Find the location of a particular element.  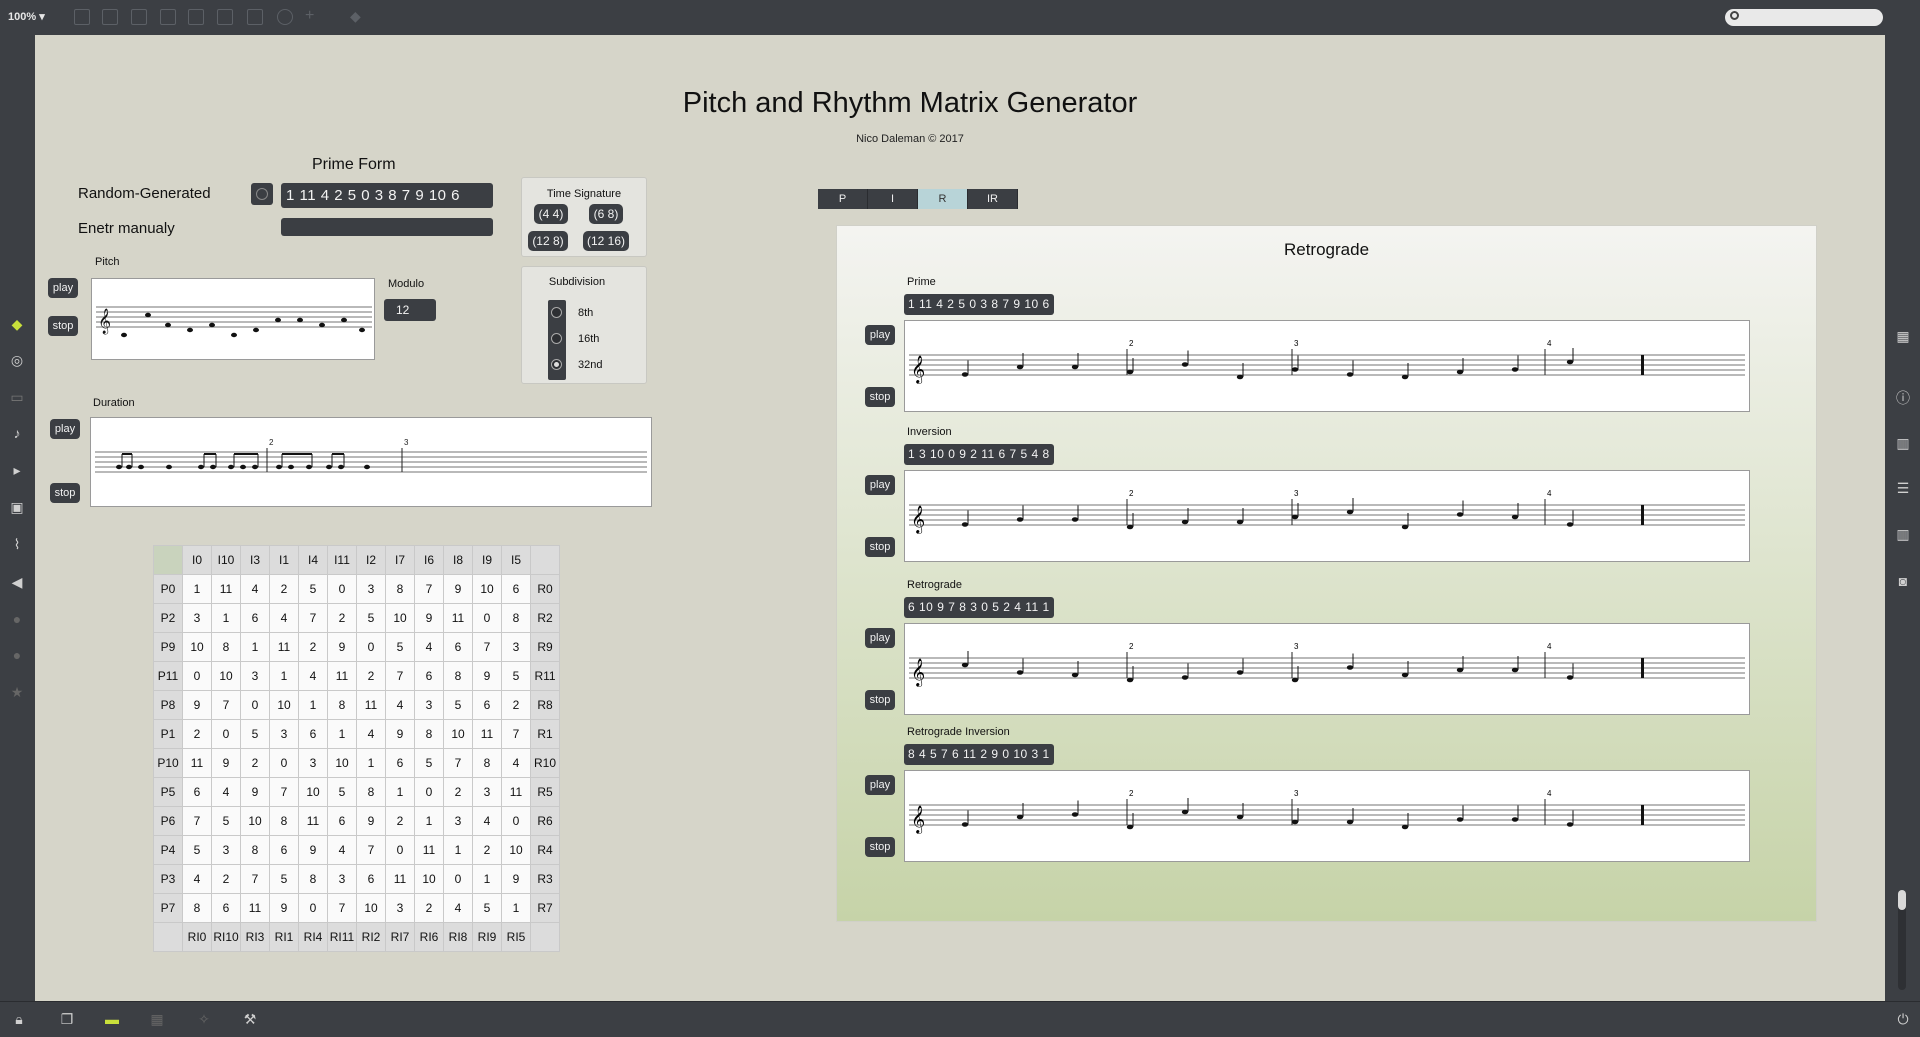

list-icon: ☰ is located at coordinates (1903, 488).